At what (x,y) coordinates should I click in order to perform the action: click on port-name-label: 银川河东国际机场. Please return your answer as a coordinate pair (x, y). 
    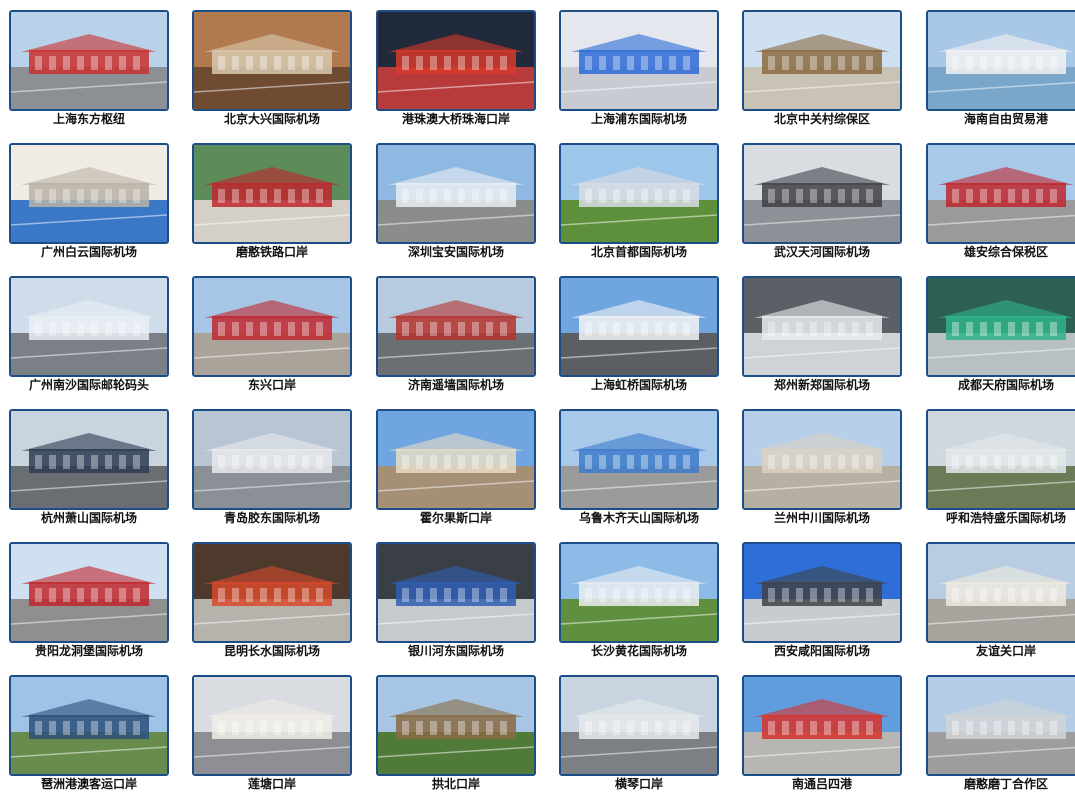
    Looking at the image, I should click on (455, 651).